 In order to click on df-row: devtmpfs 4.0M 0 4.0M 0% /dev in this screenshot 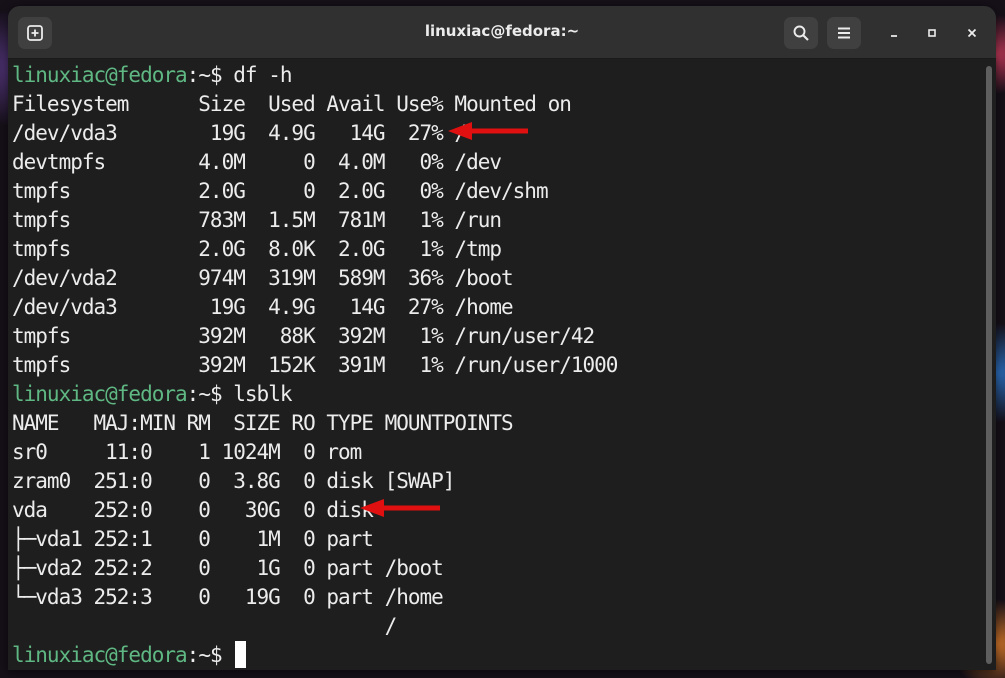, I will do `click(257, 162)`.